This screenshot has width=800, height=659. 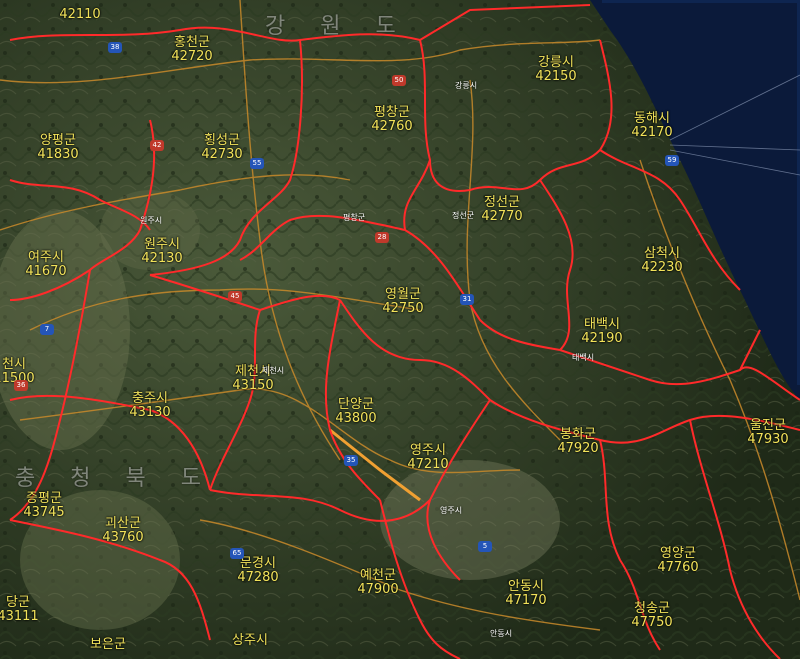 I want to click on region-name: 괴산군, so click(x=123, y=523).